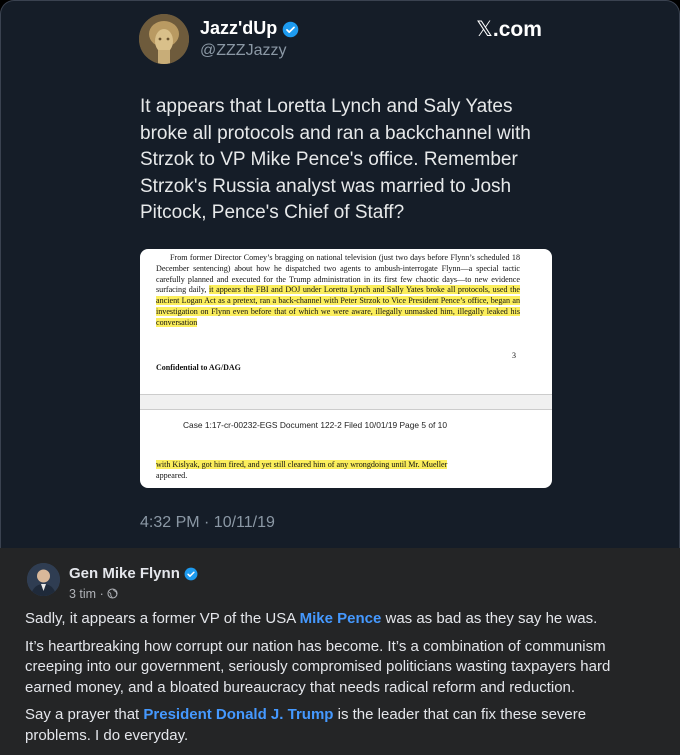 The width and height of the screenshot is (680, 755). I want to click on document-continuation-text: appeared., so click(172, 475).